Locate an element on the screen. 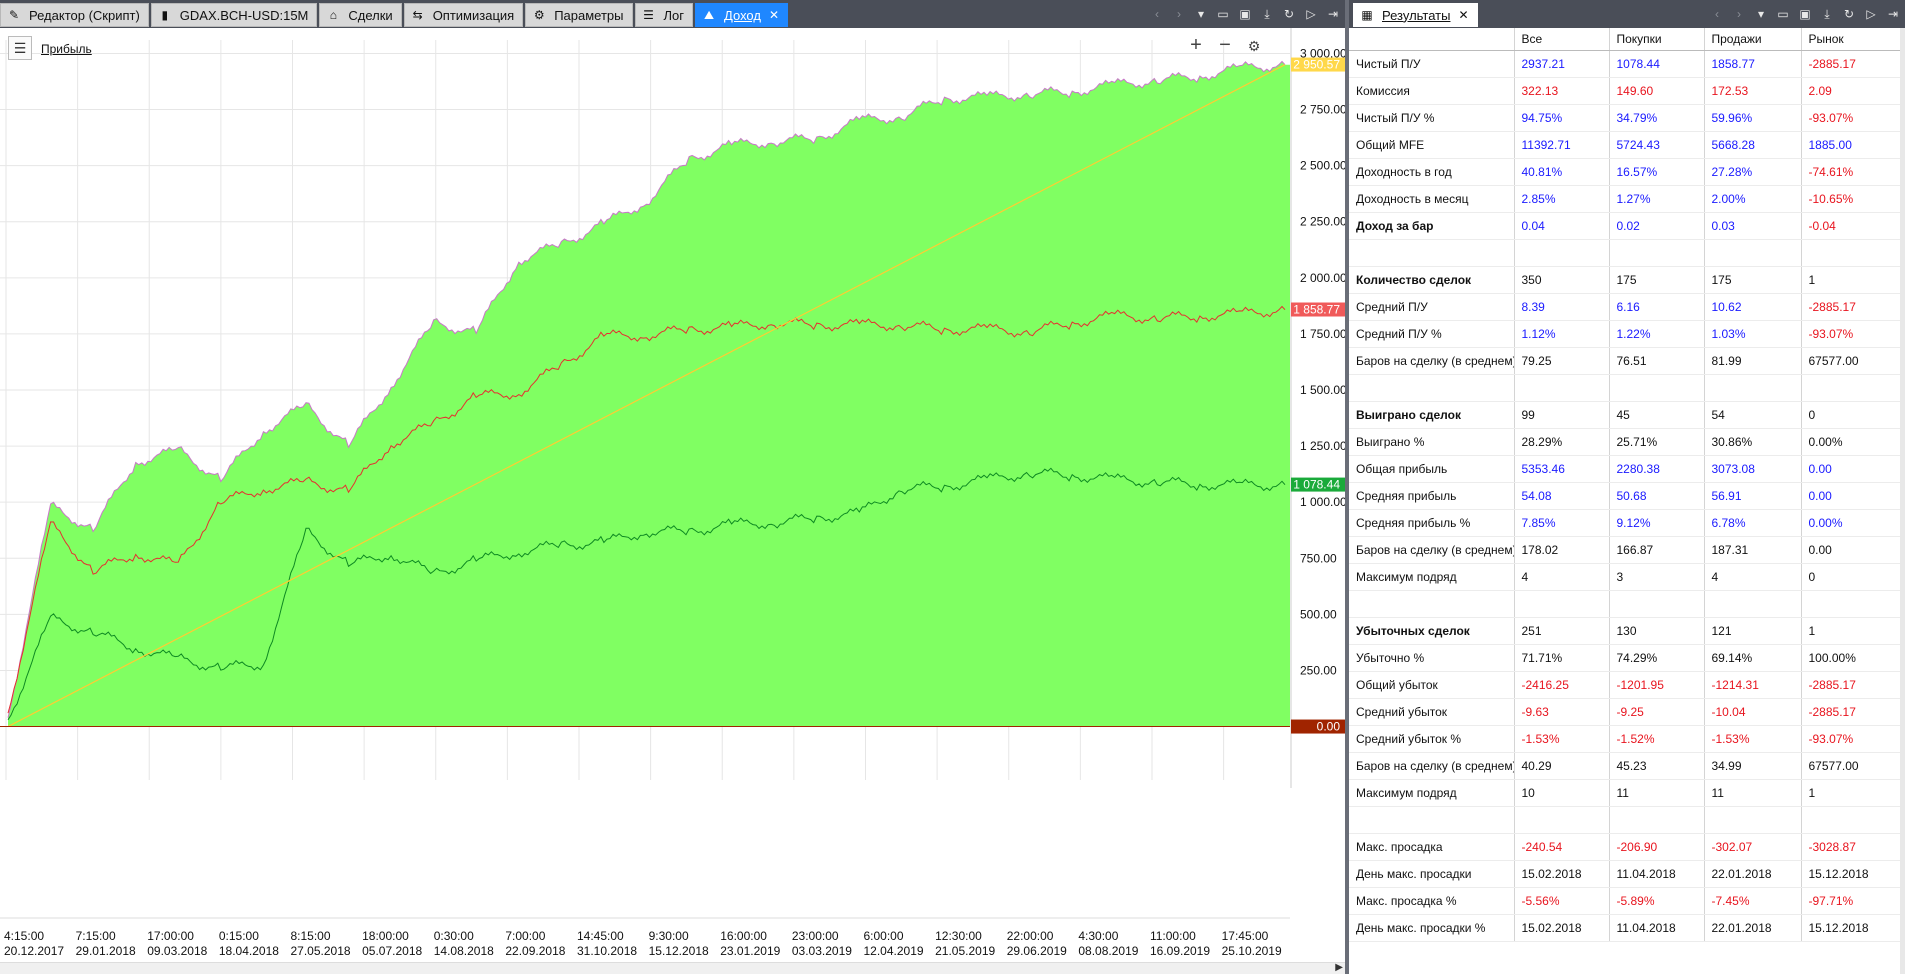  table-cell: 1 is located at coordinates (1851, 631).